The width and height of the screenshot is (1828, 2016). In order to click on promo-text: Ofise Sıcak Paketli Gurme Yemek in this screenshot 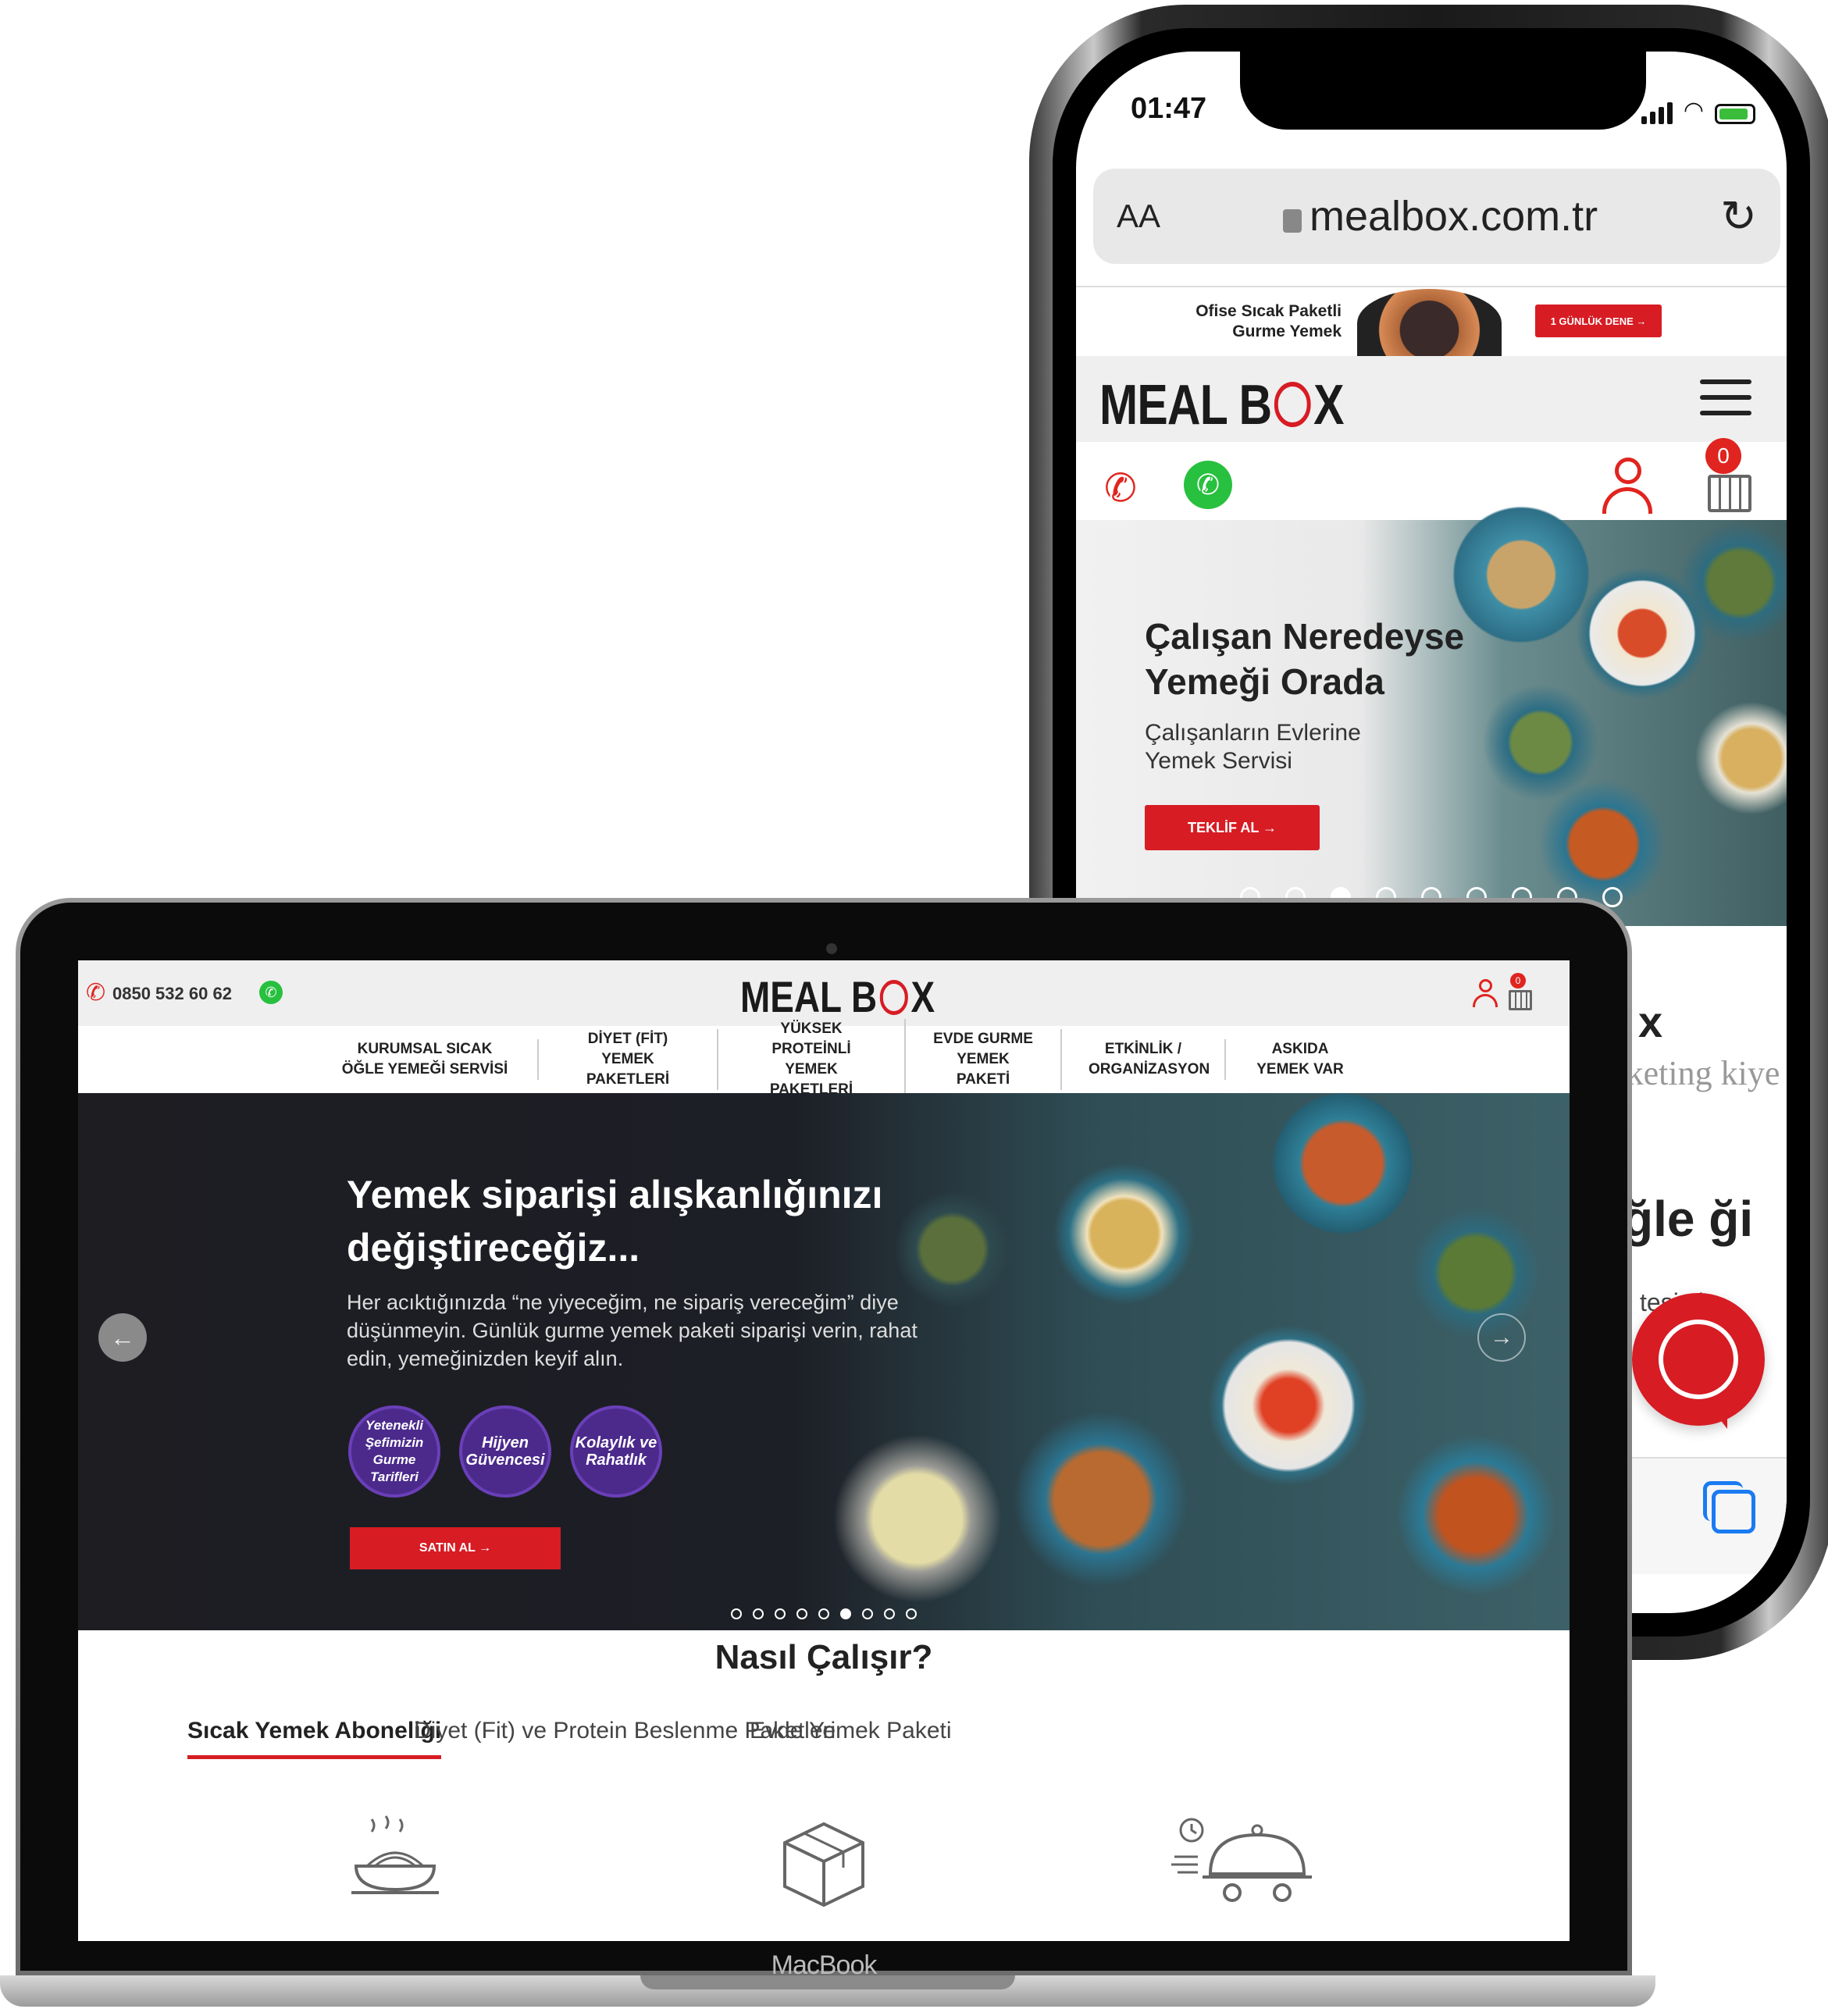, I will do `click(1269, 321)`.